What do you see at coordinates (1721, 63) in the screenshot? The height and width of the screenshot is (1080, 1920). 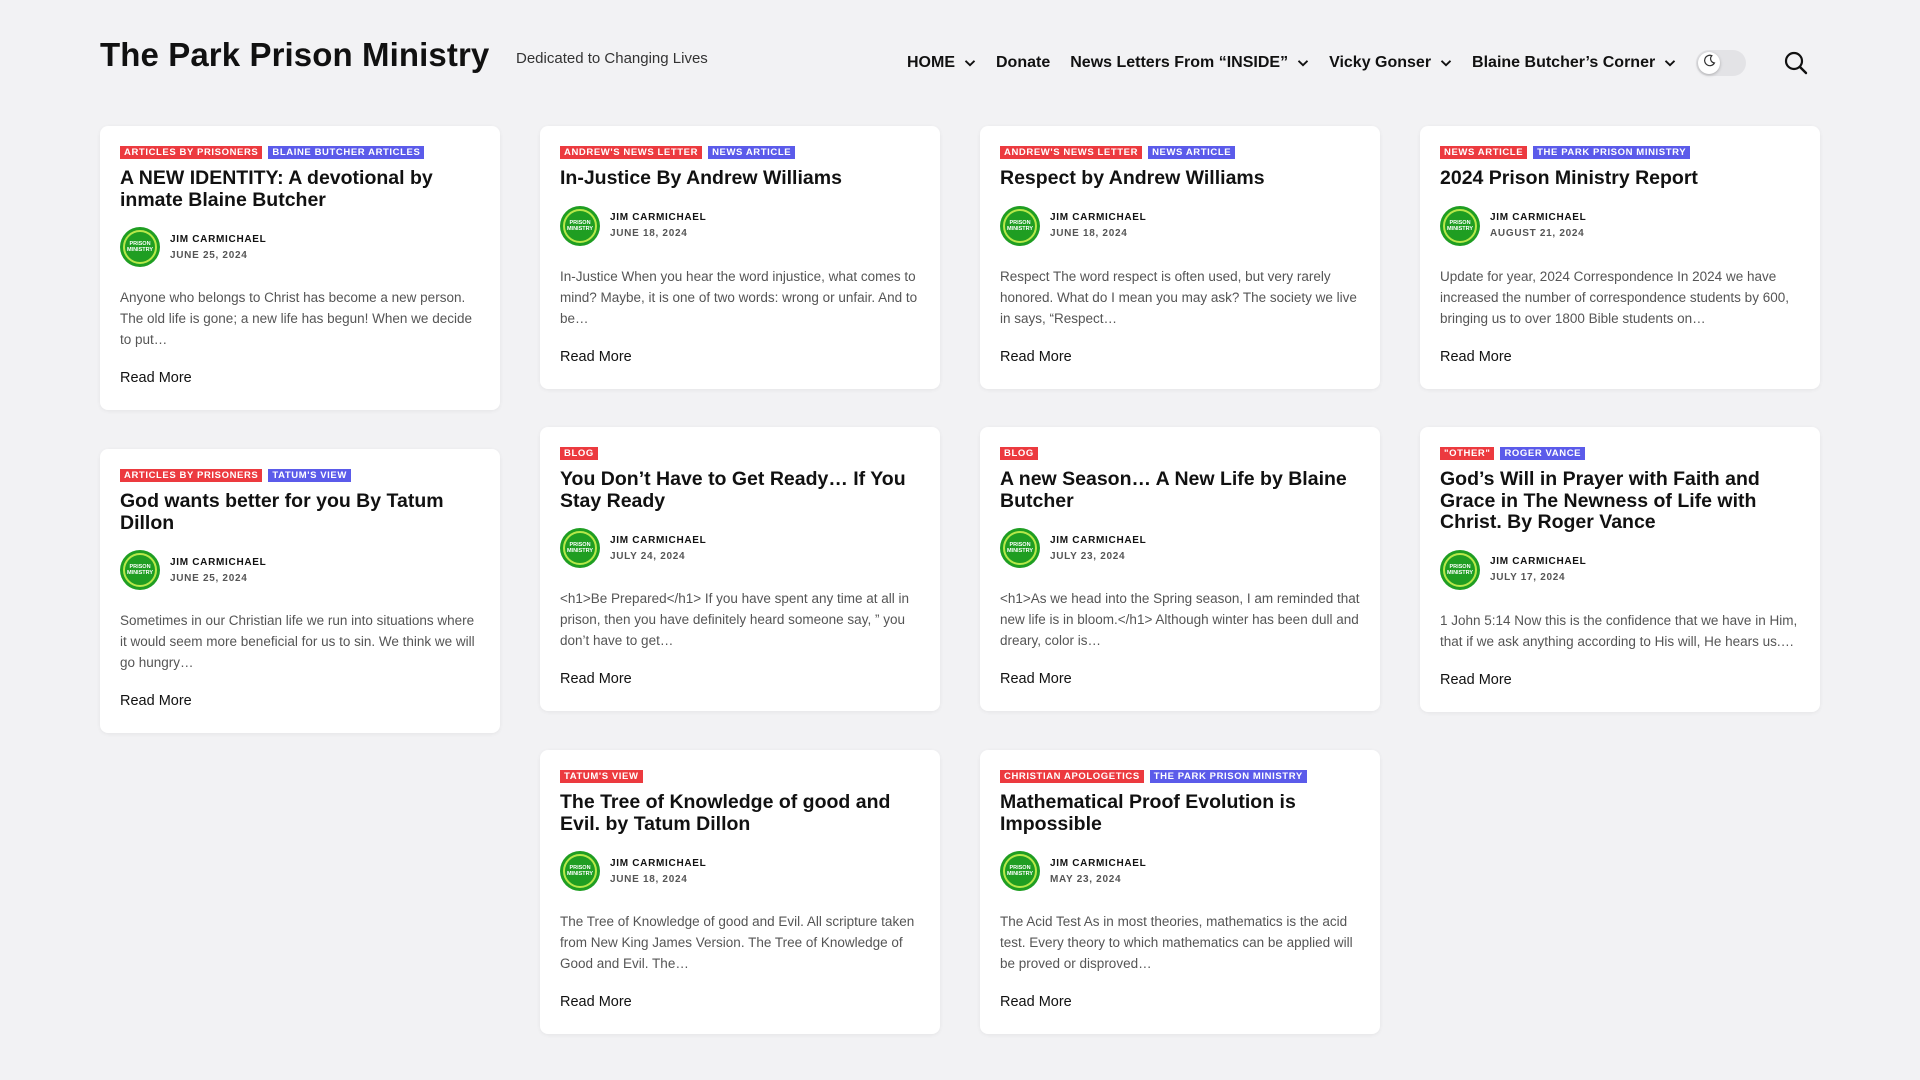 I see `dark-mode-toggle` at bounding box center [1721, 63].